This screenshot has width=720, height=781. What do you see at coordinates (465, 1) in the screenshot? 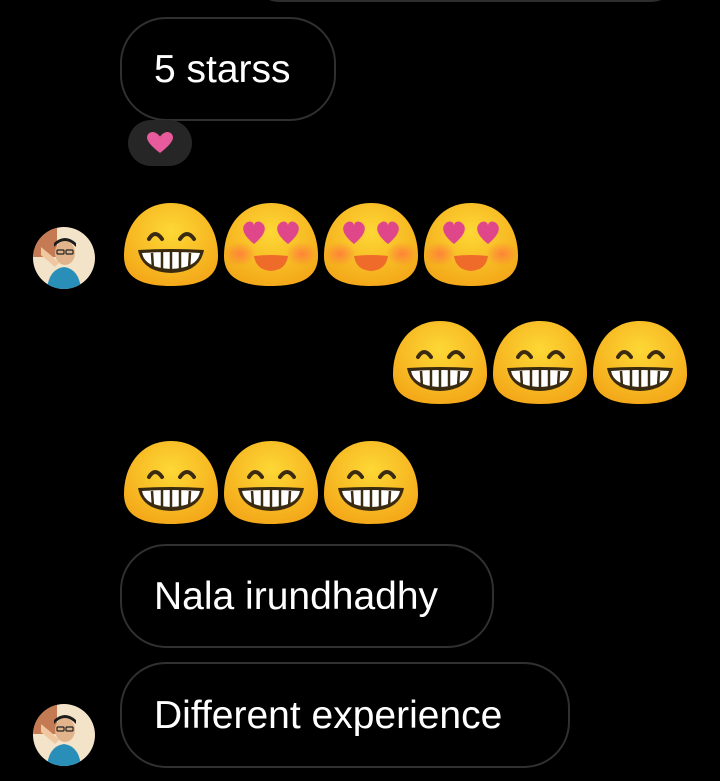
I see `previous-message-bubble` at bounding box center [465, 1].